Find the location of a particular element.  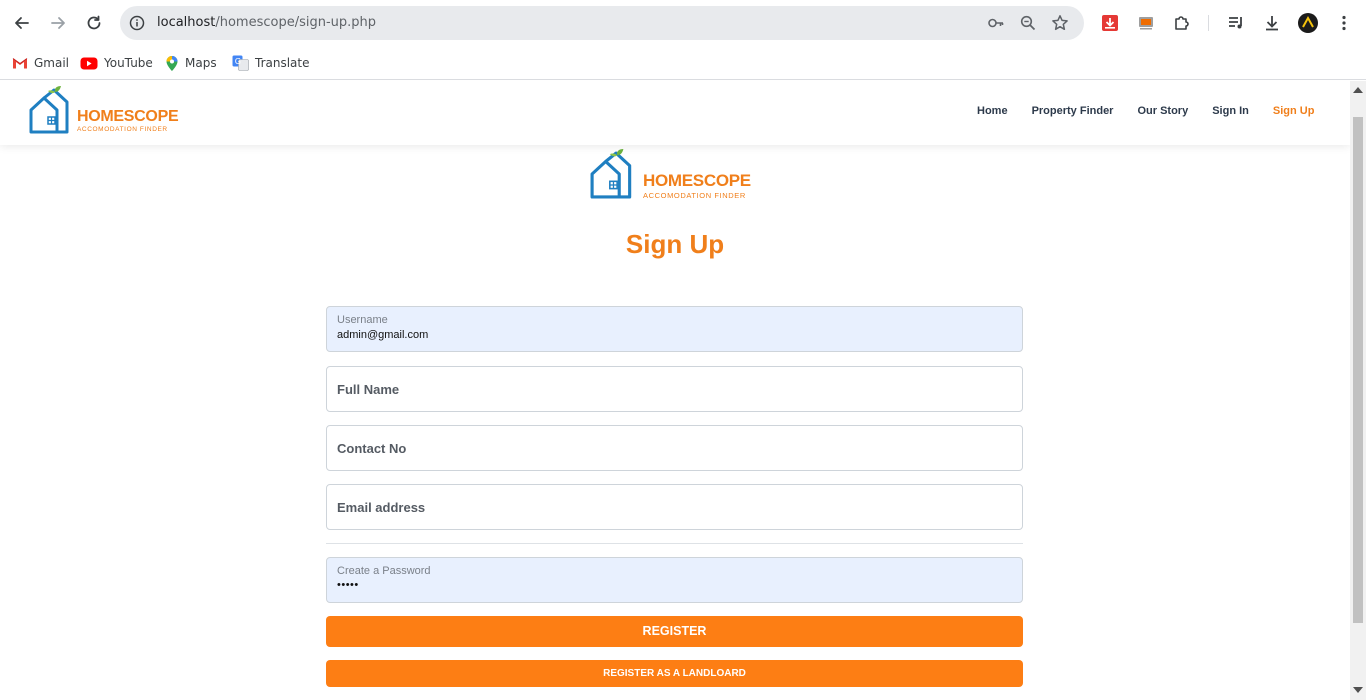

key-icon is located at coordinates (996, 23).